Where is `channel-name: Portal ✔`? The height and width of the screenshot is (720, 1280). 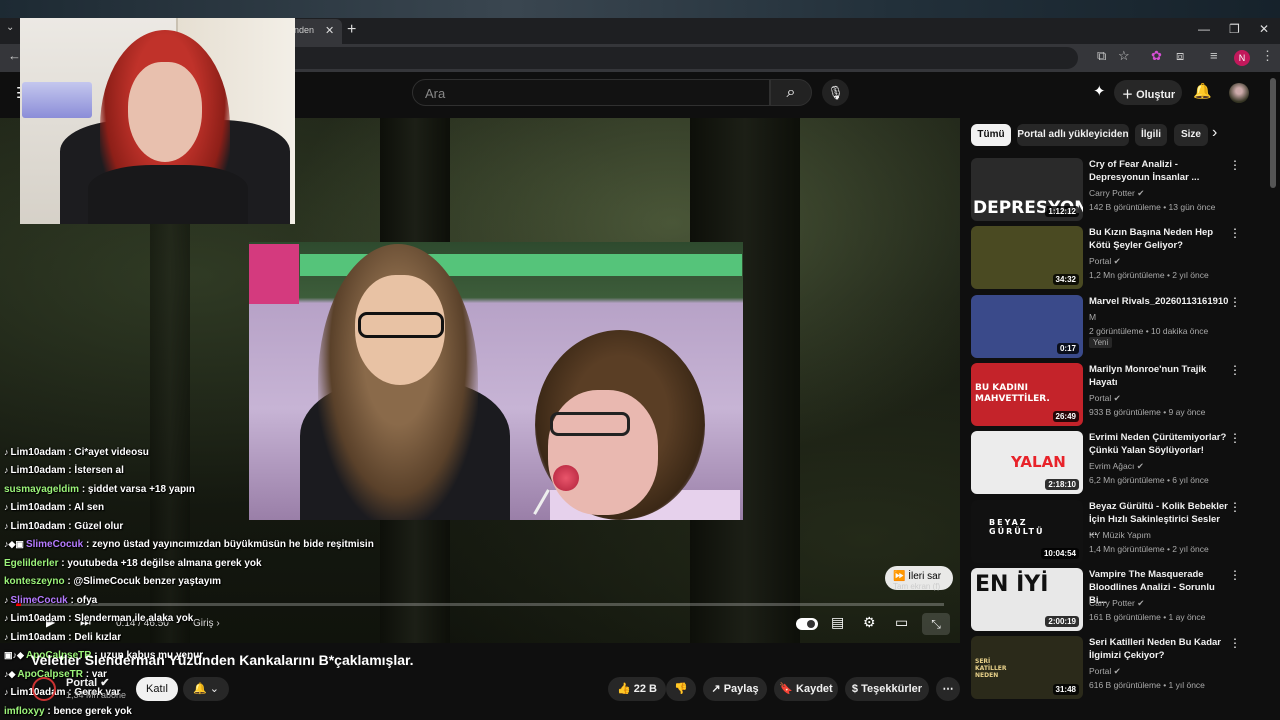 channel-name: Portal ✔ is located at coordinates (87, 682).